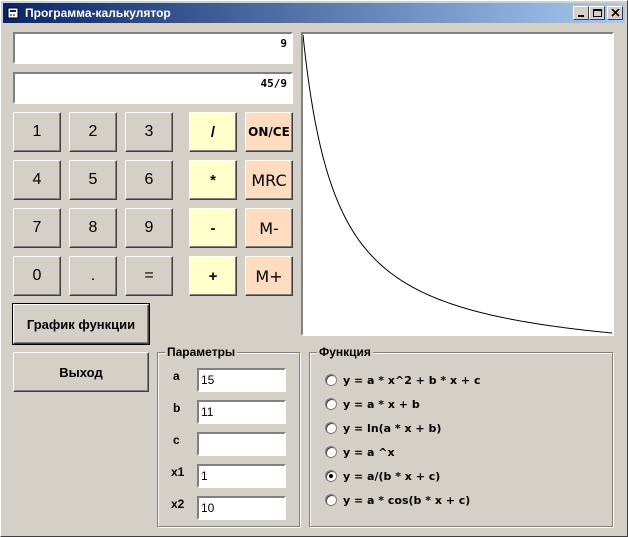 The height and width of the screenshot is (537, 628). What do you see at coordinates (178, 472) in the screenshot?
I see `param-x1-label: x1` at bounding box center [178, 472].